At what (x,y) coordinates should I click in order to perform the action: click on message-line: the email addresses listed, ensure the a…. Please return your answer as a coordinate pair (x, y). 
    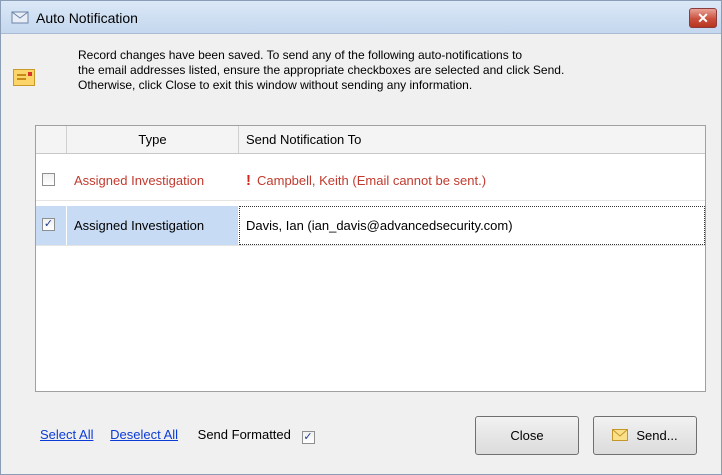
    Looking at the image, I should click on (321, 70).